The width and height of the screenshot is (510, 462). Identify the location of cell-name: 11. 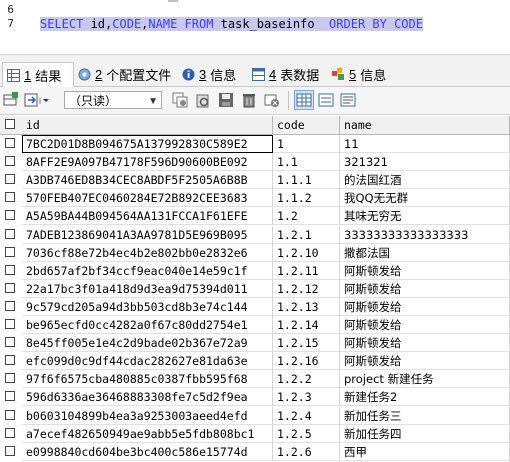
(425, 144).